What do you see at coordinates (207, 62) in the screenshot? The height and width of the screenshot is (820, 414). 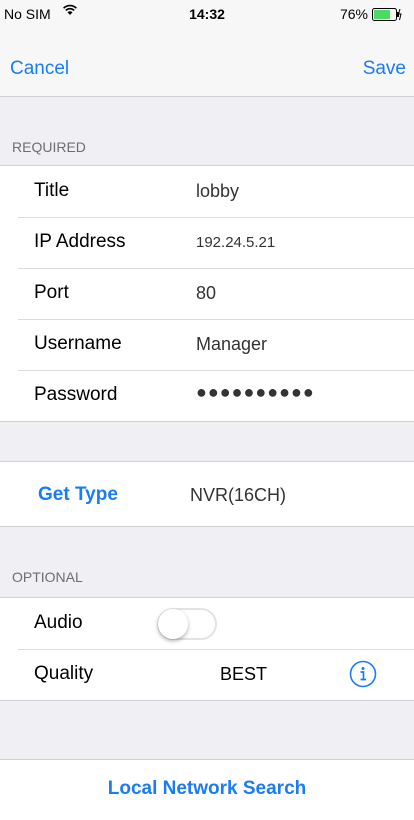 I see `navigation-bar: Cancel Save` at bounding box center [207, 62].